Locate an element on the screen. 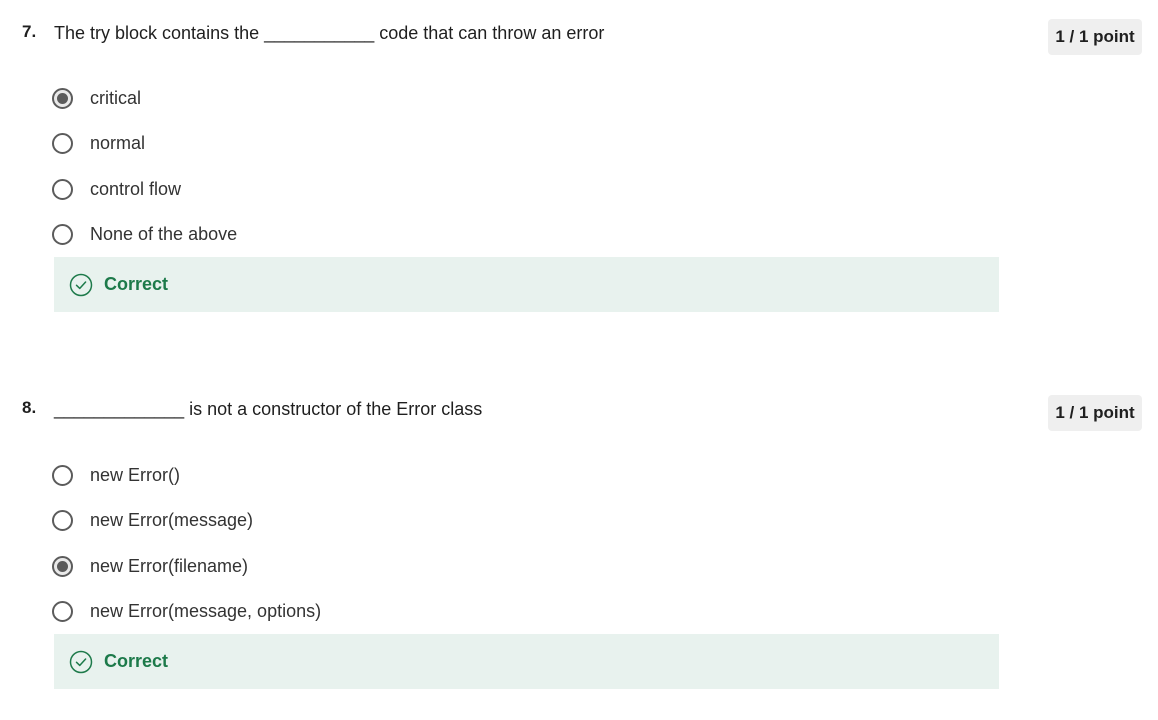 The image size is (1158, 720). option-label: new Error(message, options) is located at coordinates (206, 611).